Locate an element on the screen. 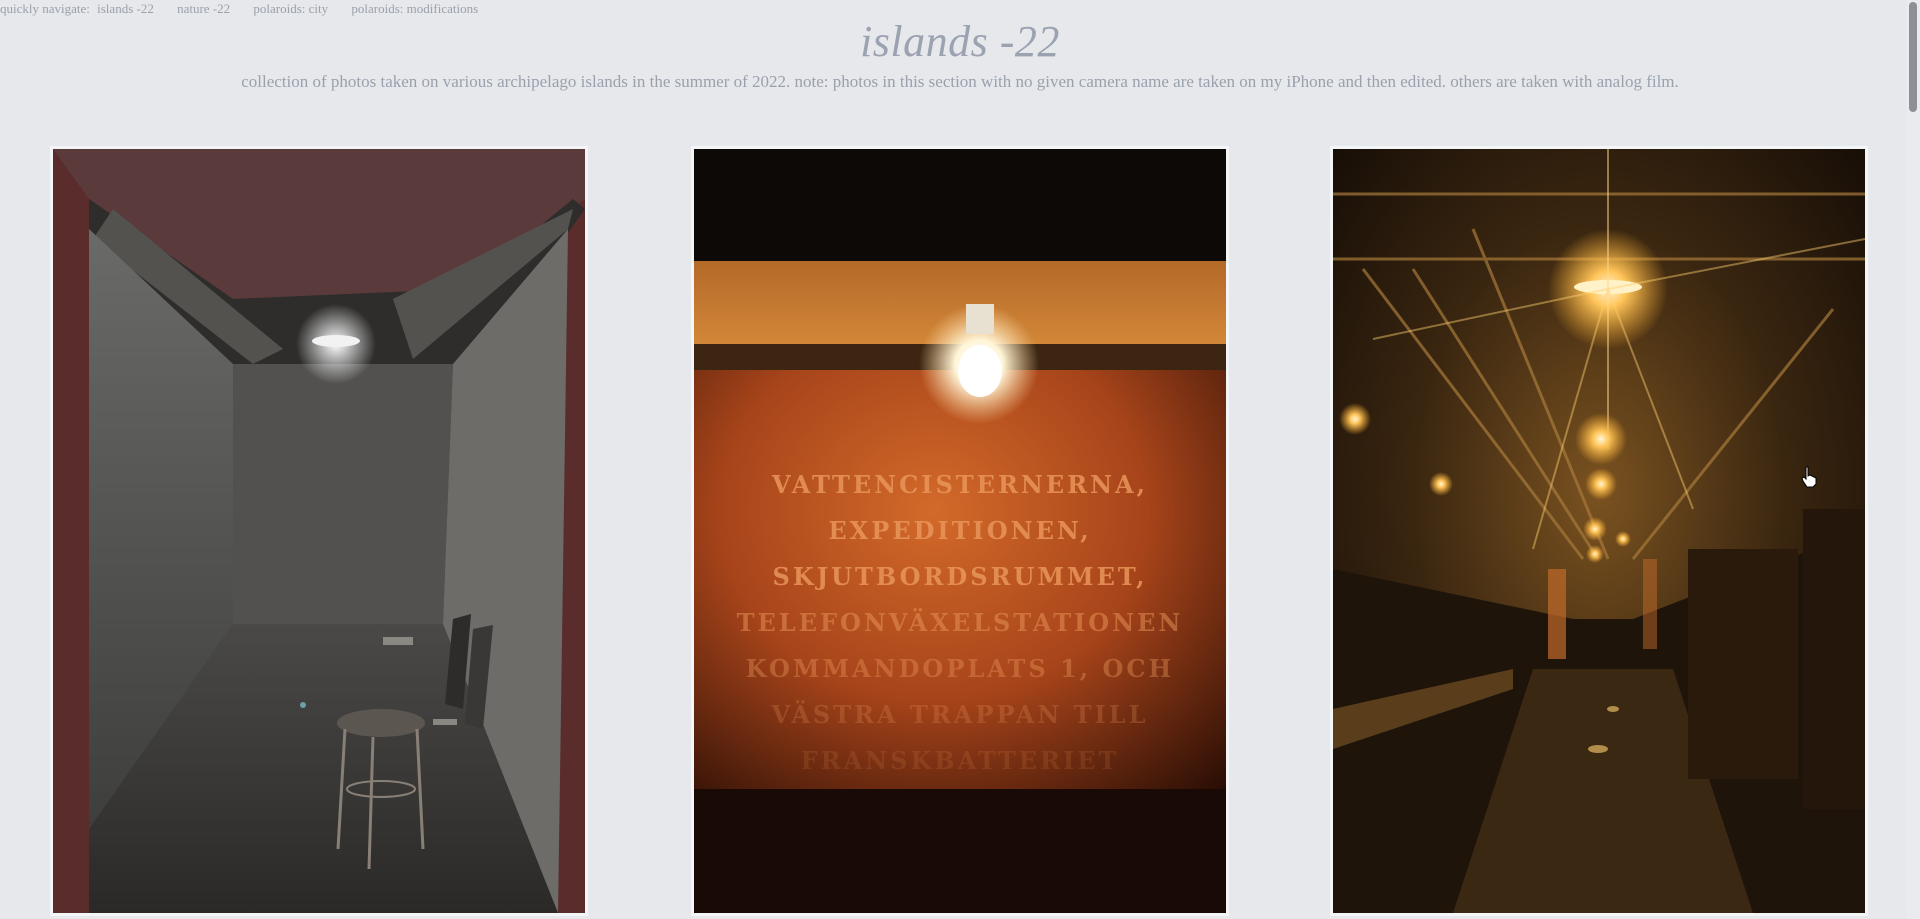 This screenshot has height=919, width=1920. scrollbar-thumb is located at coordinates (1913, 57).